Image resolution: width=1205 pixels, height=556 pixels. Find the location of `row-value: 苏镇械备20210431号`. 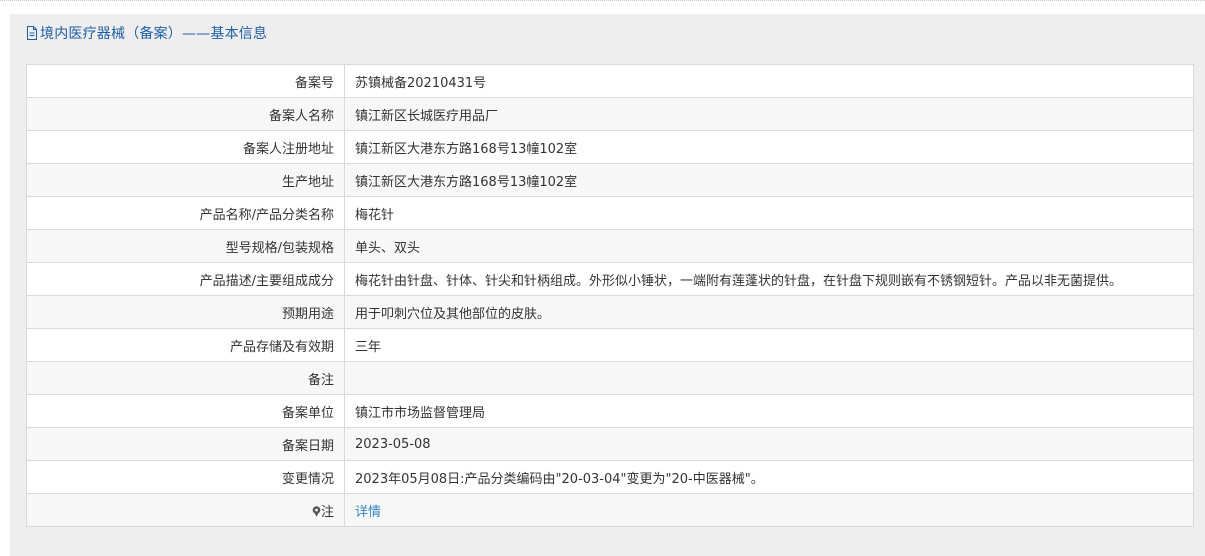

row-value: 苏镇械备20210431号 is located at coordinates (769, 81).